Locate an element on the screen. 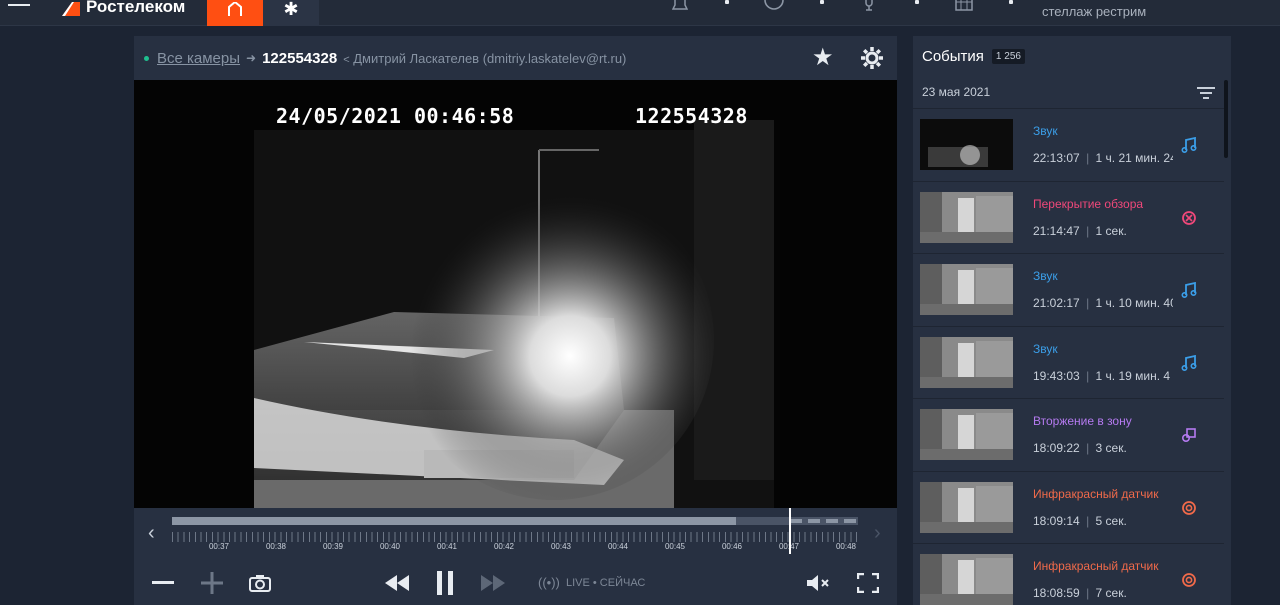 The width and height of the screenshot is (1280, 605). top-bar: Ростелеком ✱ стеллаж рестрим is located at coordinates (640, 13).